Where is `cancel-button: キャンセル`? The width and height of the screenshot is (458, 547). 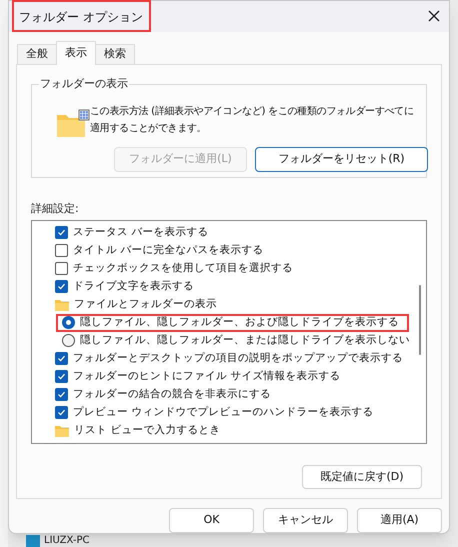
cancel-button: キャンセル is located at coordinates (305, 520).